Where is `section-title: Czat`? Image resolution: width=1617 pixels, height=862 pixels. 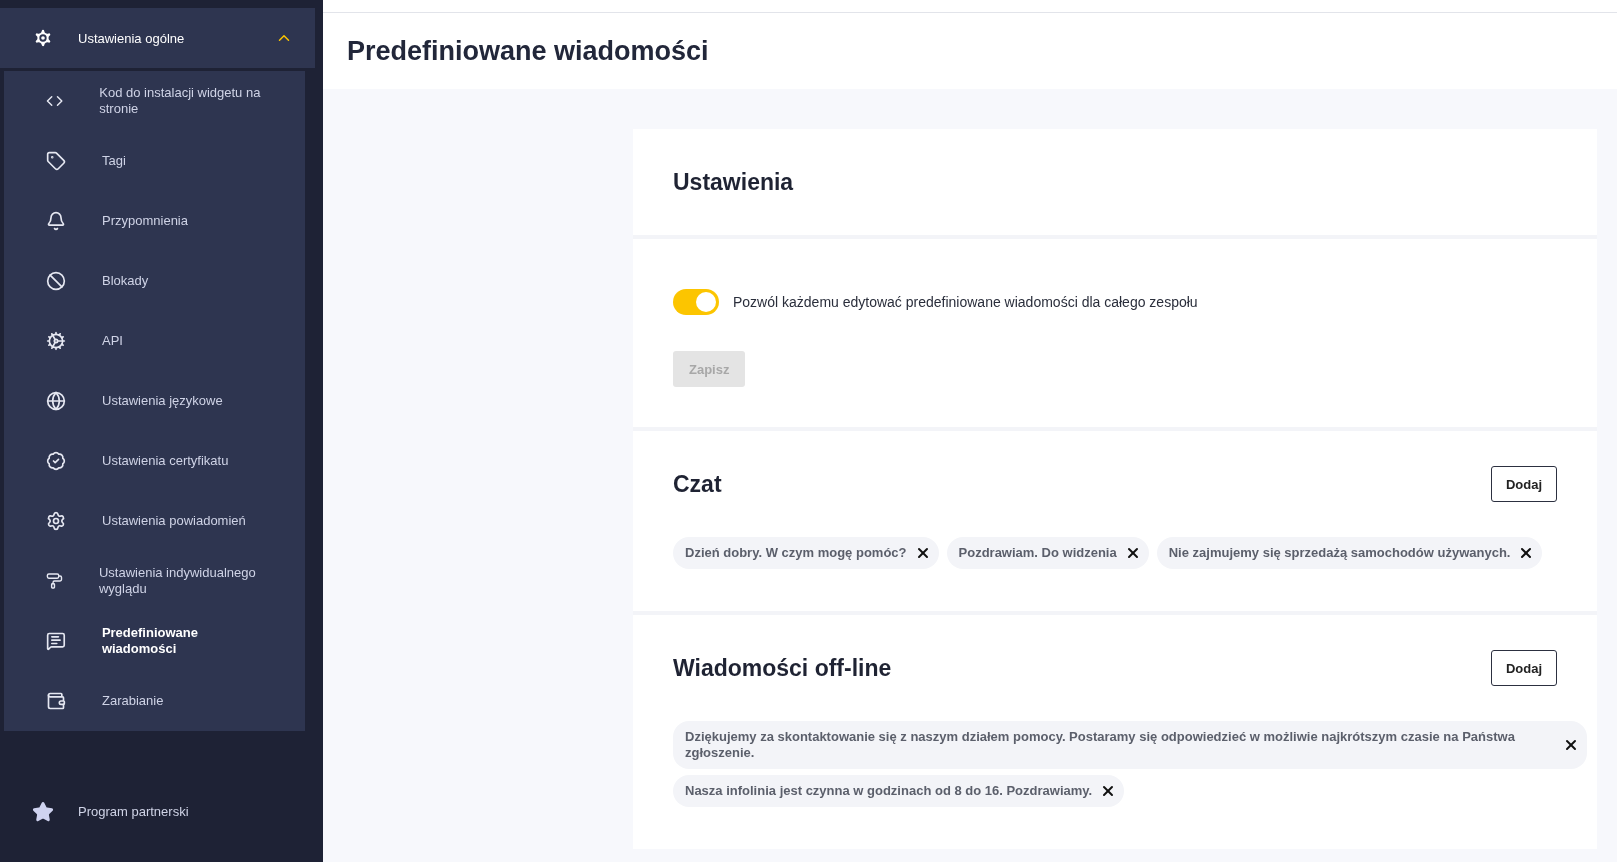
section-title: Czat is located at coordinates (697, 484).